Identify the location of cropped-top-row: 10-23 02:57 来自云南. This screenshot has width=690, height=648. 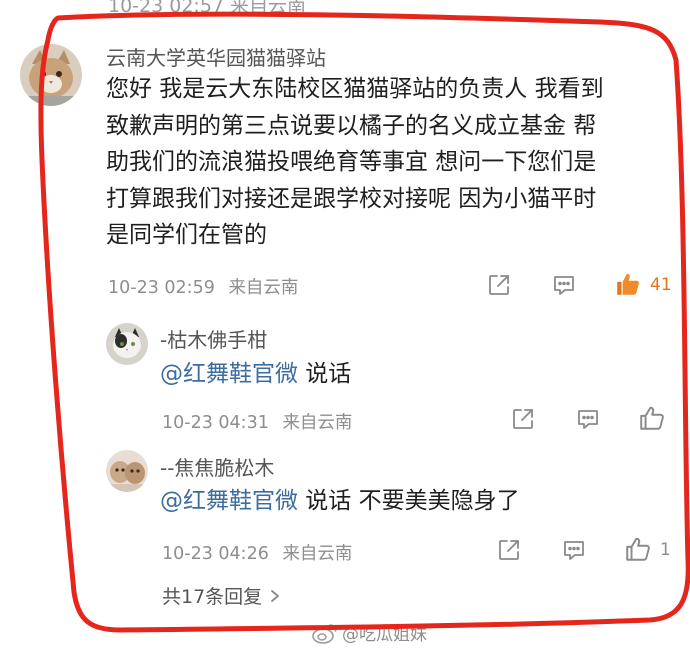
(345, 6).